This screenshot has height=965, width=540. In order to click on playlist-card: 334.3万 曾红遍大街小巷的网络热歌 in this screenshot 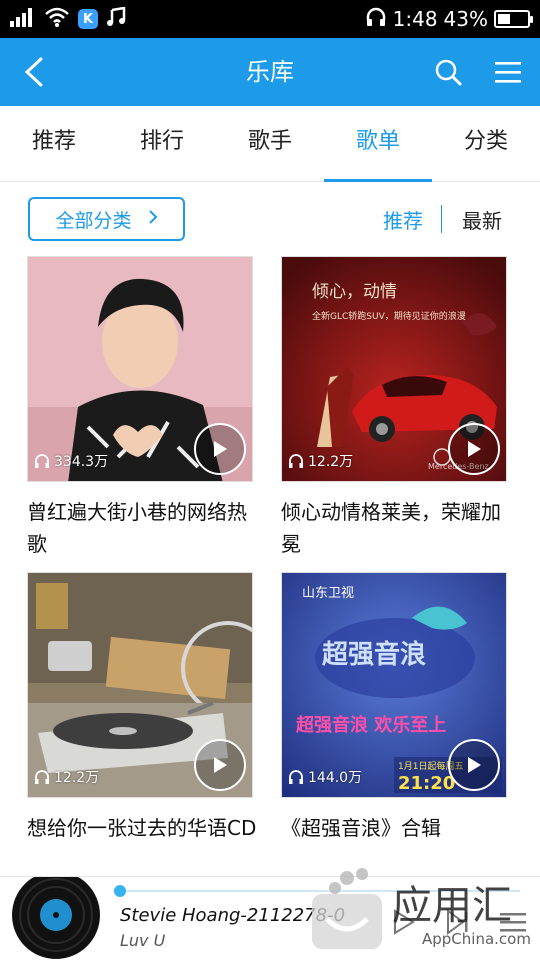, I will do `click(140, 408)`.